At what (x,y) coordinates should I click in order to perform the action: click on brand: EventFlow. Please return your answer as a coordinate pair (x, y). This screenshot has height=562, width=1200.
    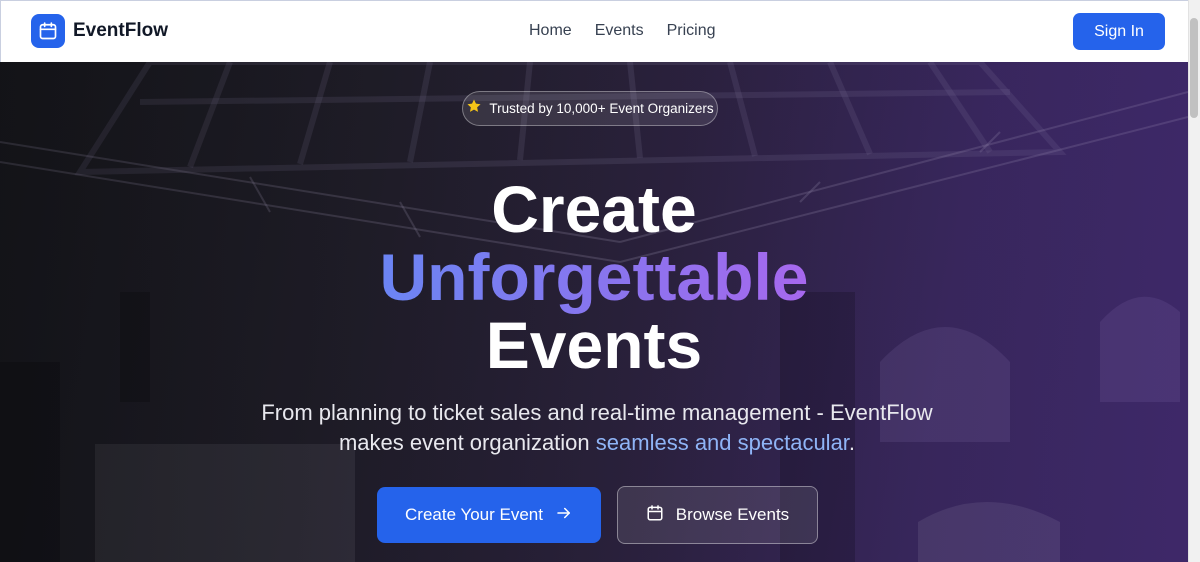
    Looking at the image, I should click on (99, 31).